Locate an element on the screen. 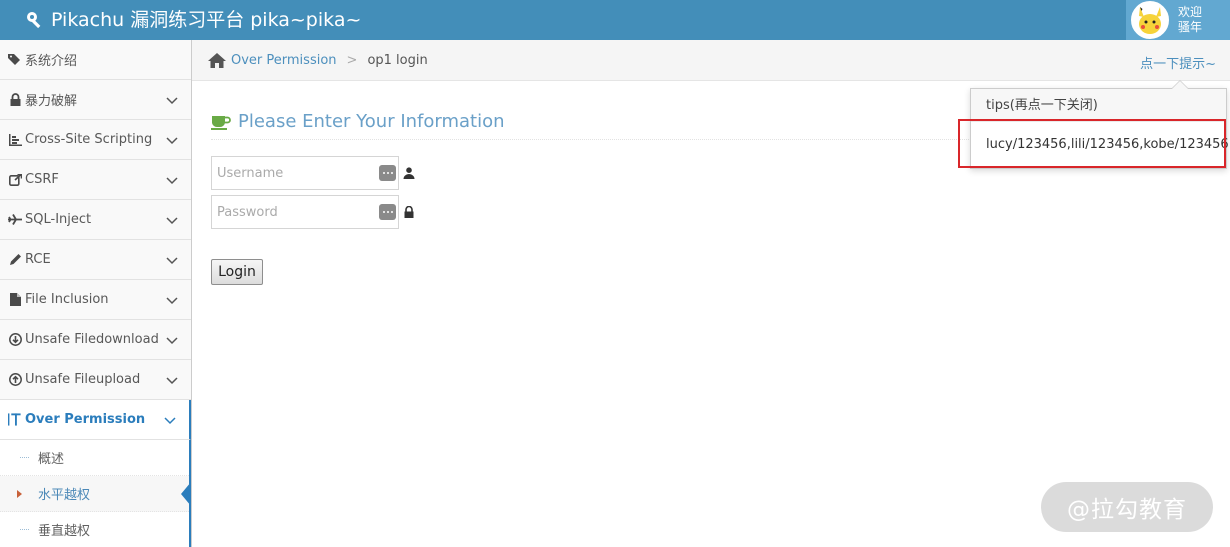 Image resolution: width=1230 pixels, height=547 pixels. avatar is located at coordinates (1150, 20).